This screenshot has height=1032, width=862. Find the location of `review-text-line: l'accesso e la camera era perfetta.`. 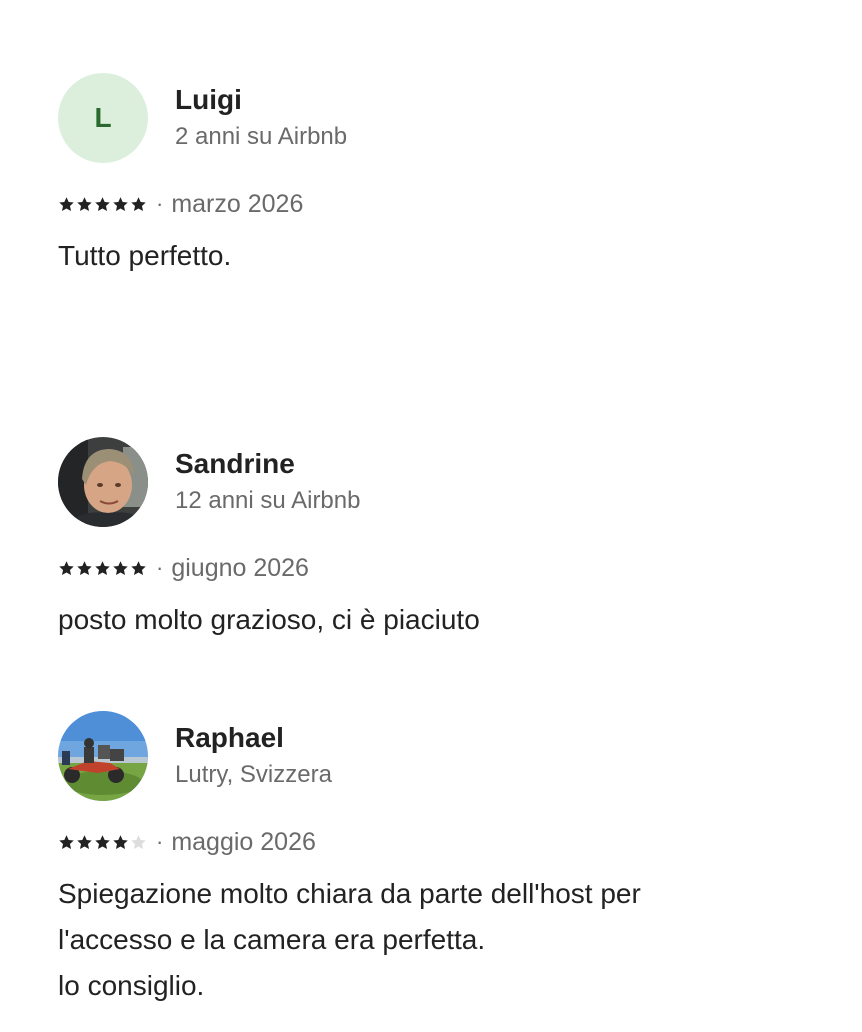

review-text-line: l'accesso e la camera era perfetta. is located at coordinates (272, 939).